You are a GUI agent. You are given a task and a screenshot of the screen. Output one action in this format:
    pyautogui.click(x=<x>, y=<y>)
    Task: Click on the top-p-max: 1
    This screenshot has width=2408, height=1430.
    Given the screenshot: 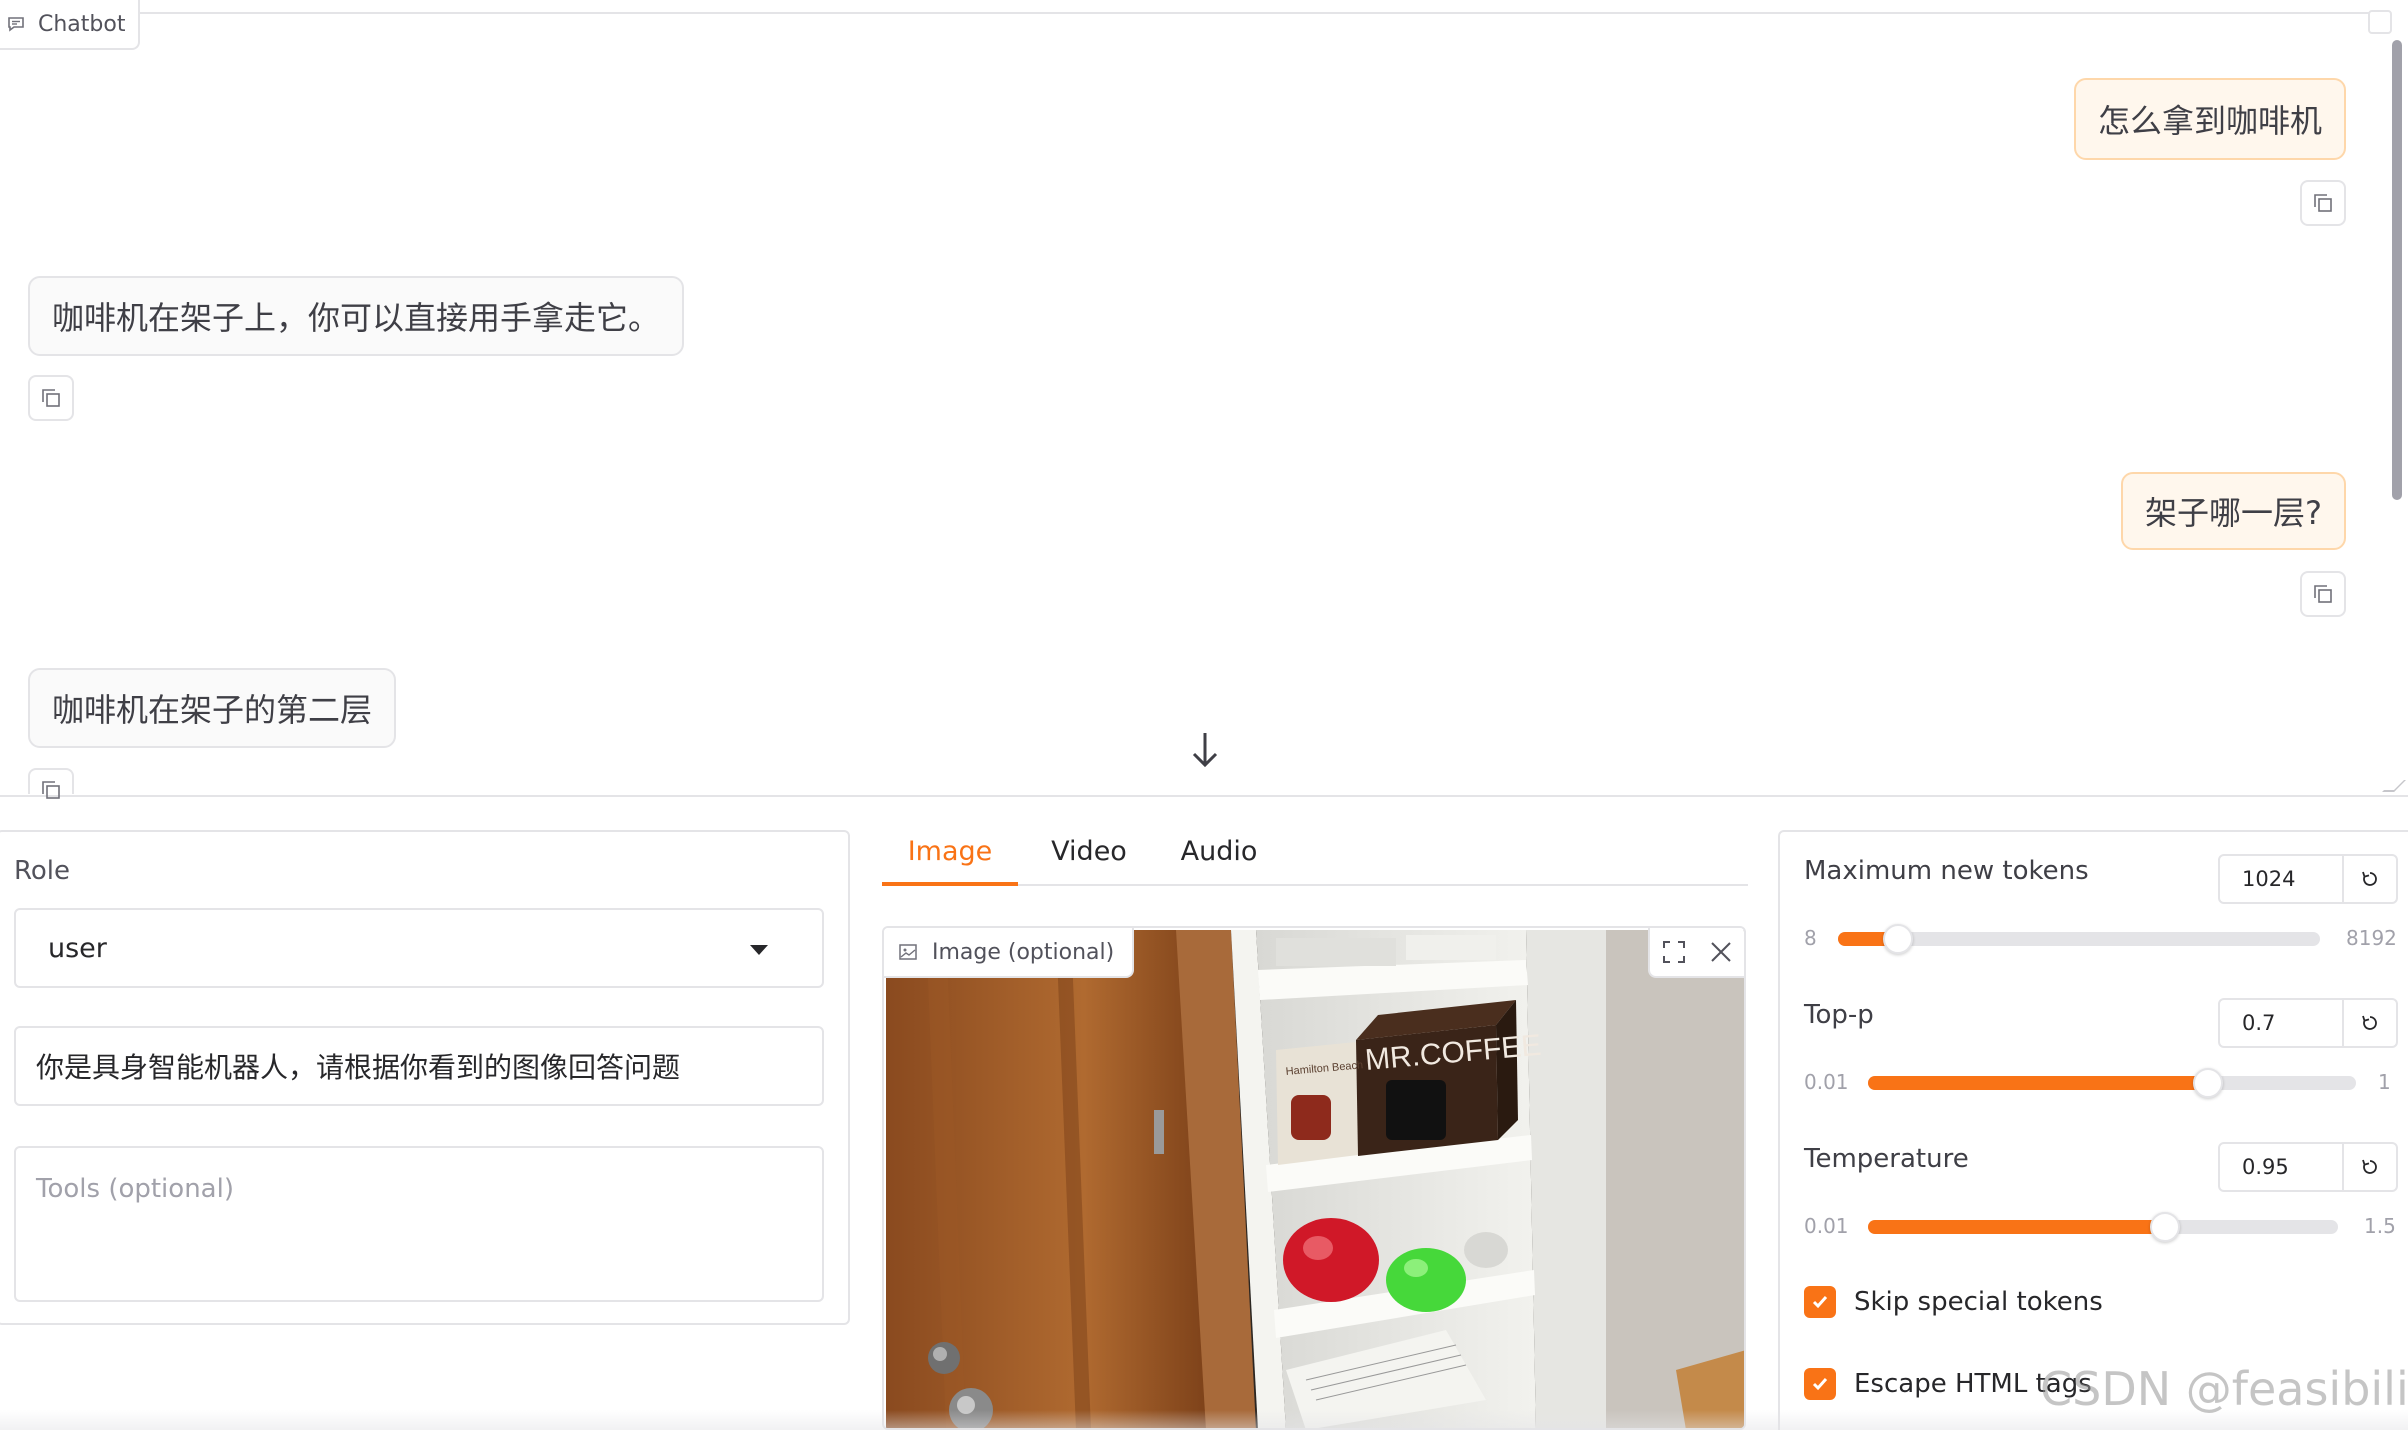 What is the action you would take?
    pyautogui.click(x=2384, y=1082)
    